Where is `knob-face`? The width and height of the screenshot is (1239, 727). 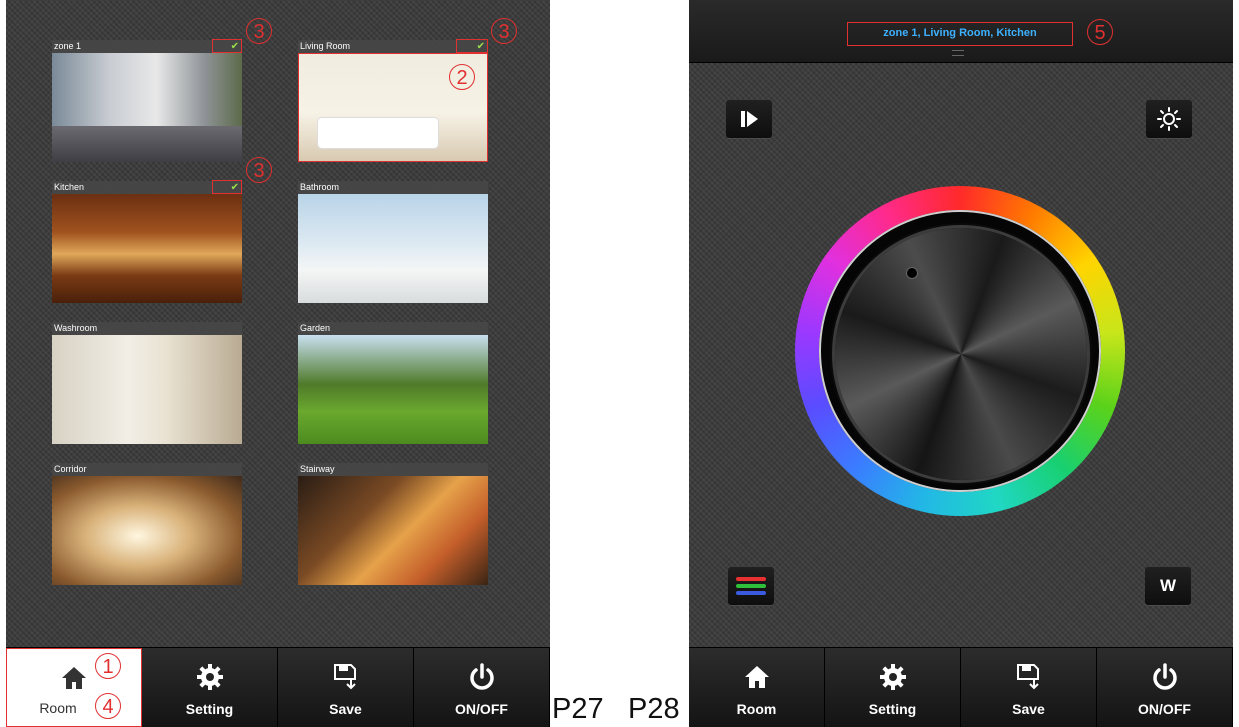
knob-face is located at coordinates (961, 354).